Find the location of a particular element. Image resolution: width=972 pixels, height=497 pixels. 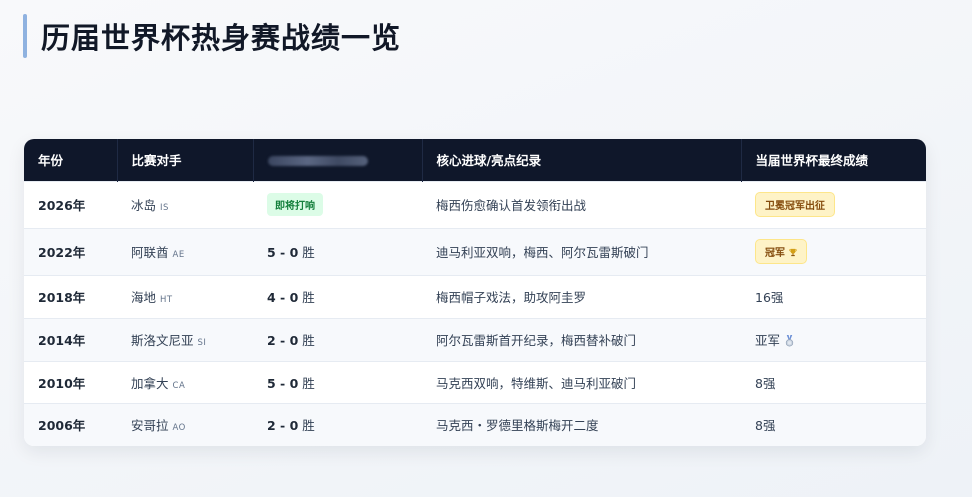

table-row: 2006年 安哥拉 AO 2 - 0胜 马克西・罗德里格斯梅开二度 8强 is located at coordinates (475, 424).